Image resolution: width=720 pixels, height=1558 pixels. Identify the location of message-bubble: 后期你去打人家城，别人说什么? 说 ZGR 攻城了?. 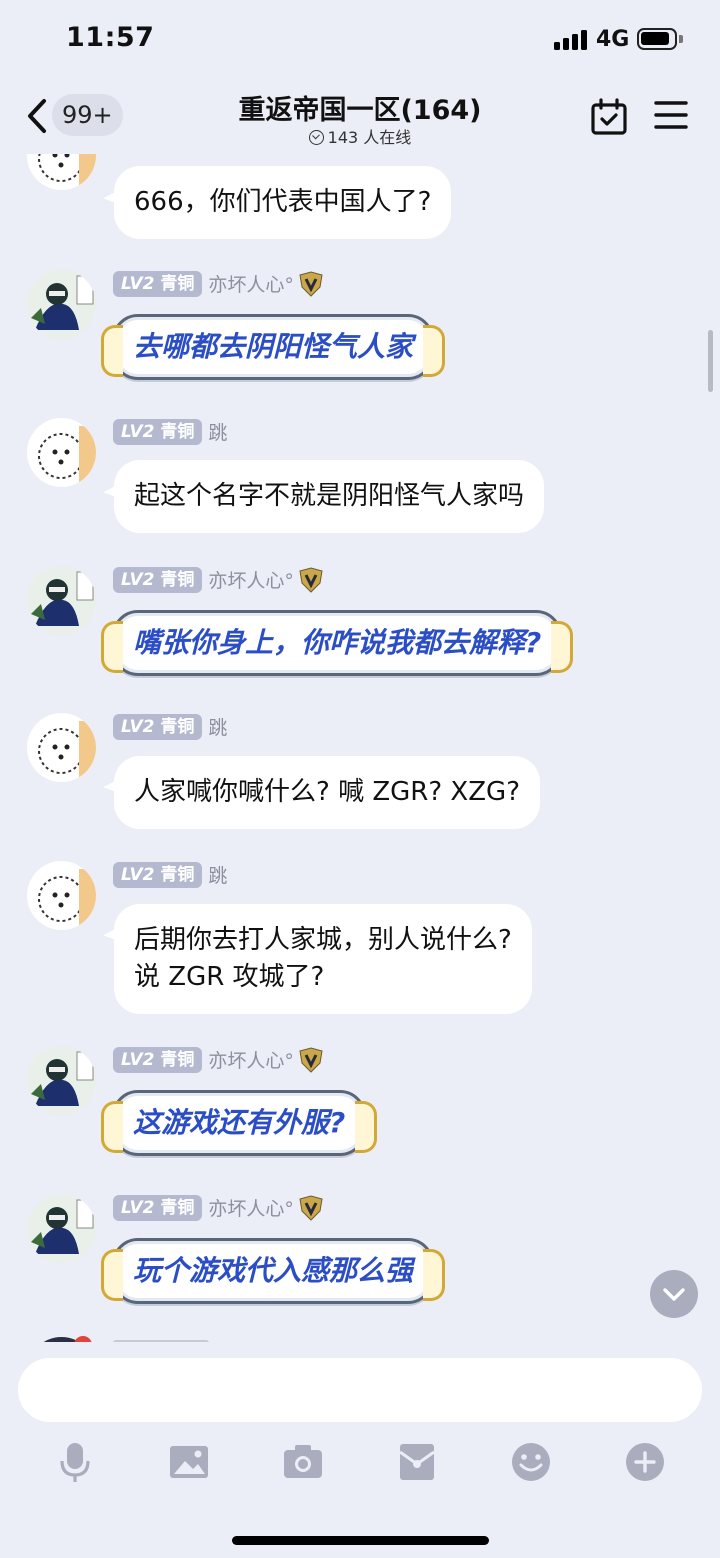
(323, 959).